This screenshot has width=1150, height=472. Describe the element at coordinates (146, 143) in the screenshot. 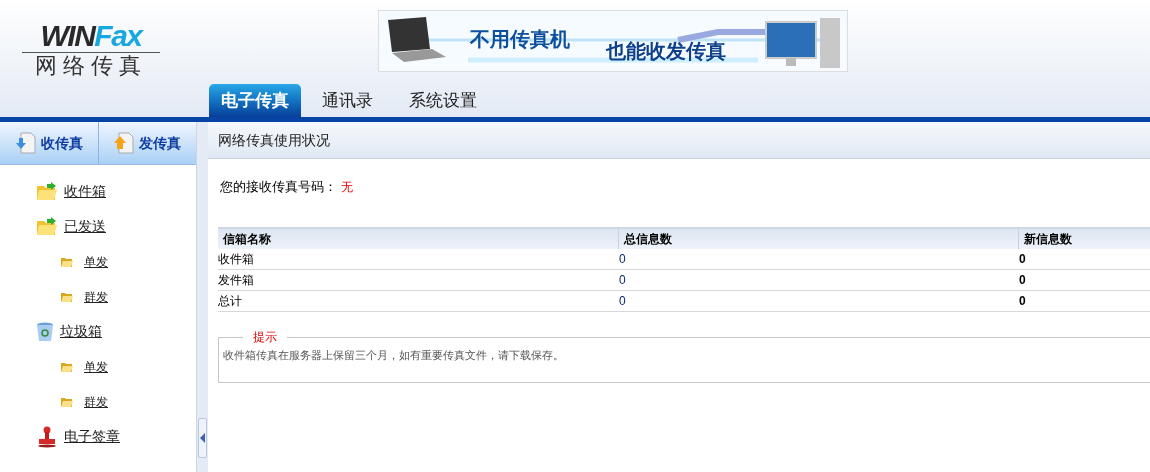

I see `sidebar-action: 发传真` at that location.